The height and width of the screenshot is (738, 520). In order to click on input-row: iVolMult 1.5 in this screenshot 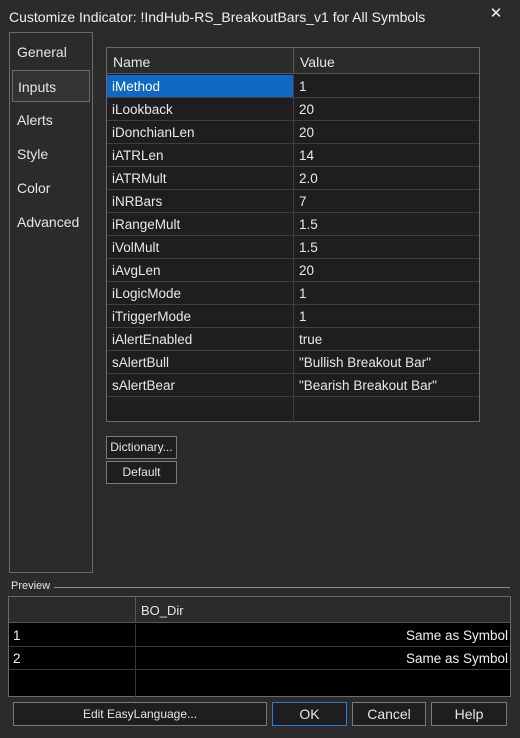, I will do `click(293, 247)`.